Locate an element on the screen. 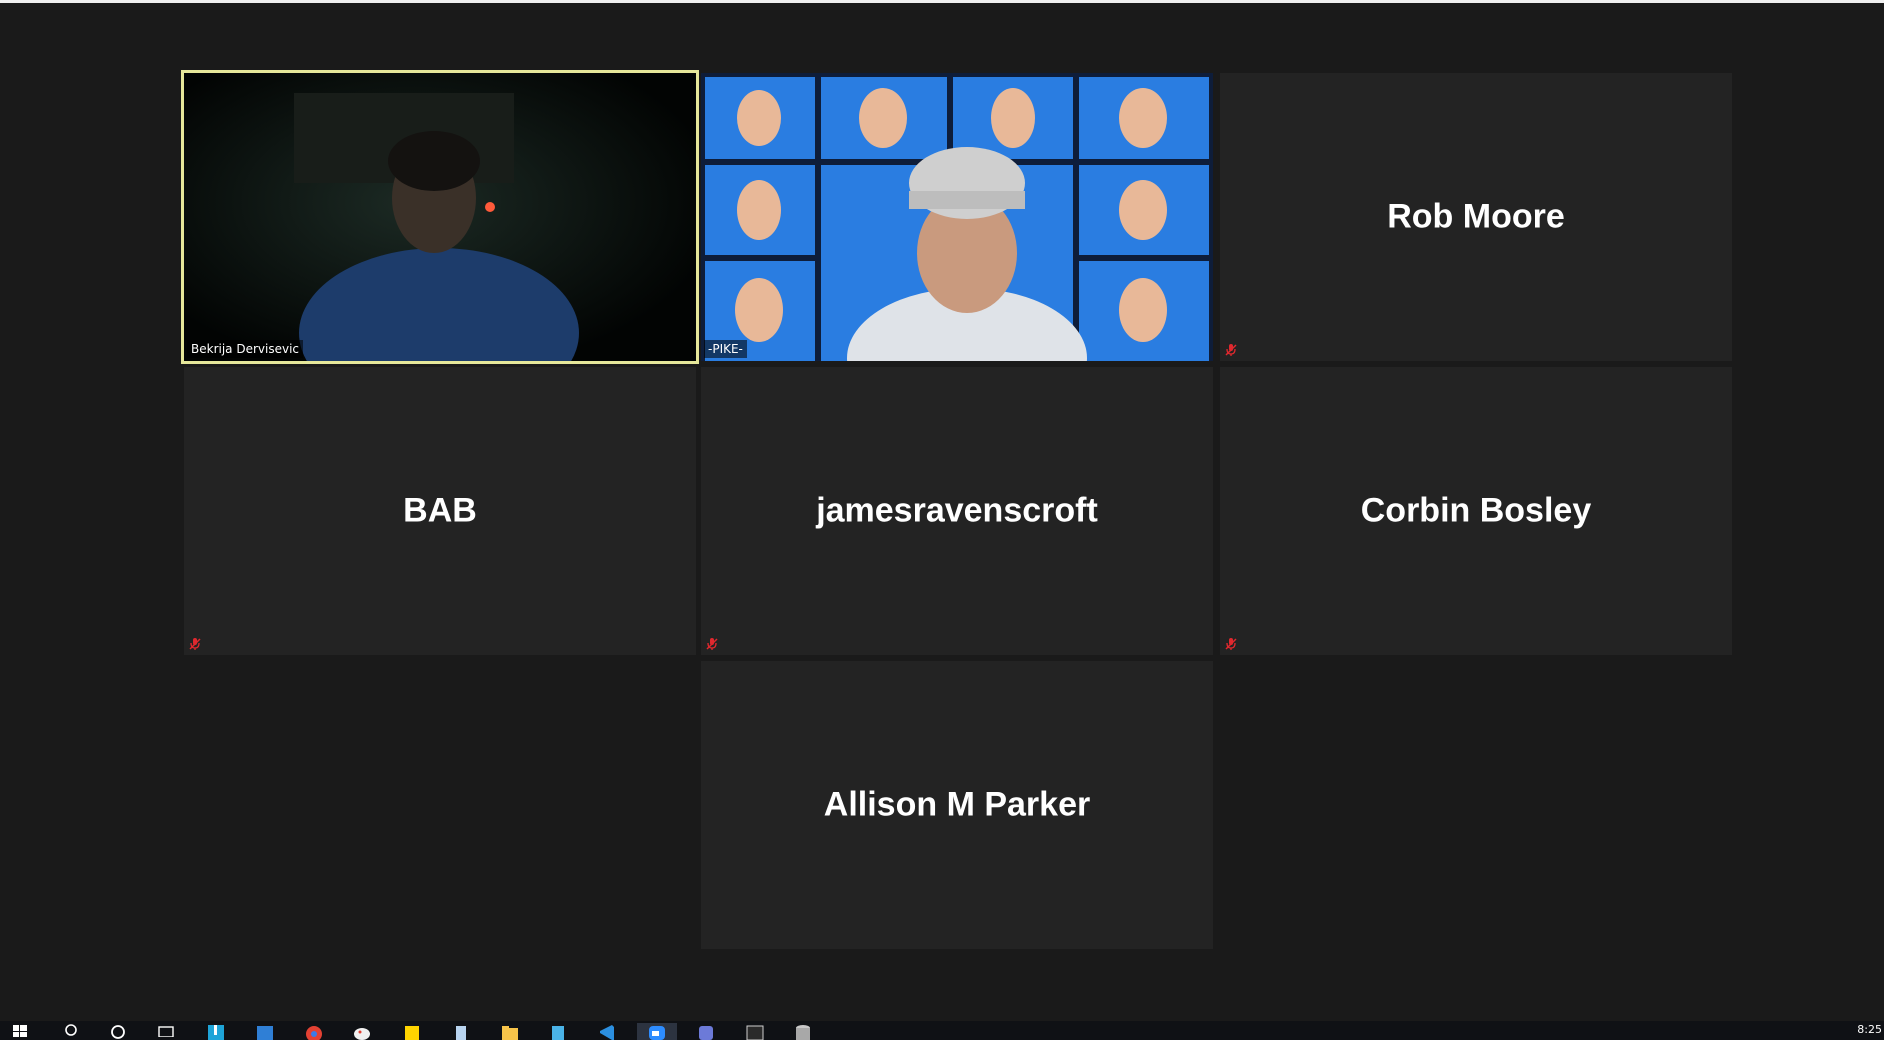  taskbar-mail is located at coordinates (265, 1031).